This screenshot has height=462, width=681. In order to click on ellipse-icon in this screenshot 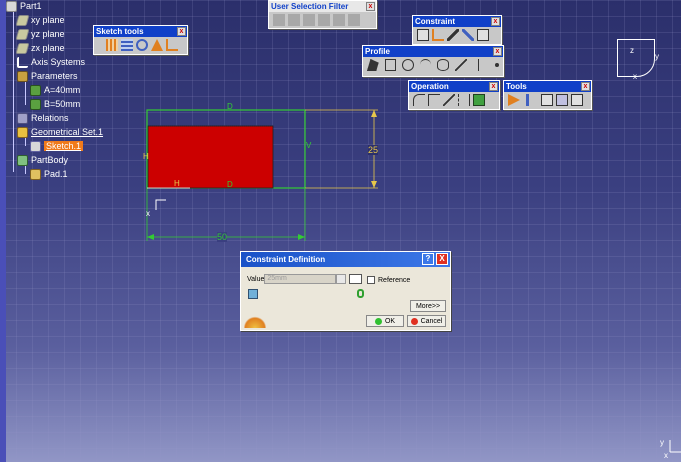, I will do `click(443, 65)`.